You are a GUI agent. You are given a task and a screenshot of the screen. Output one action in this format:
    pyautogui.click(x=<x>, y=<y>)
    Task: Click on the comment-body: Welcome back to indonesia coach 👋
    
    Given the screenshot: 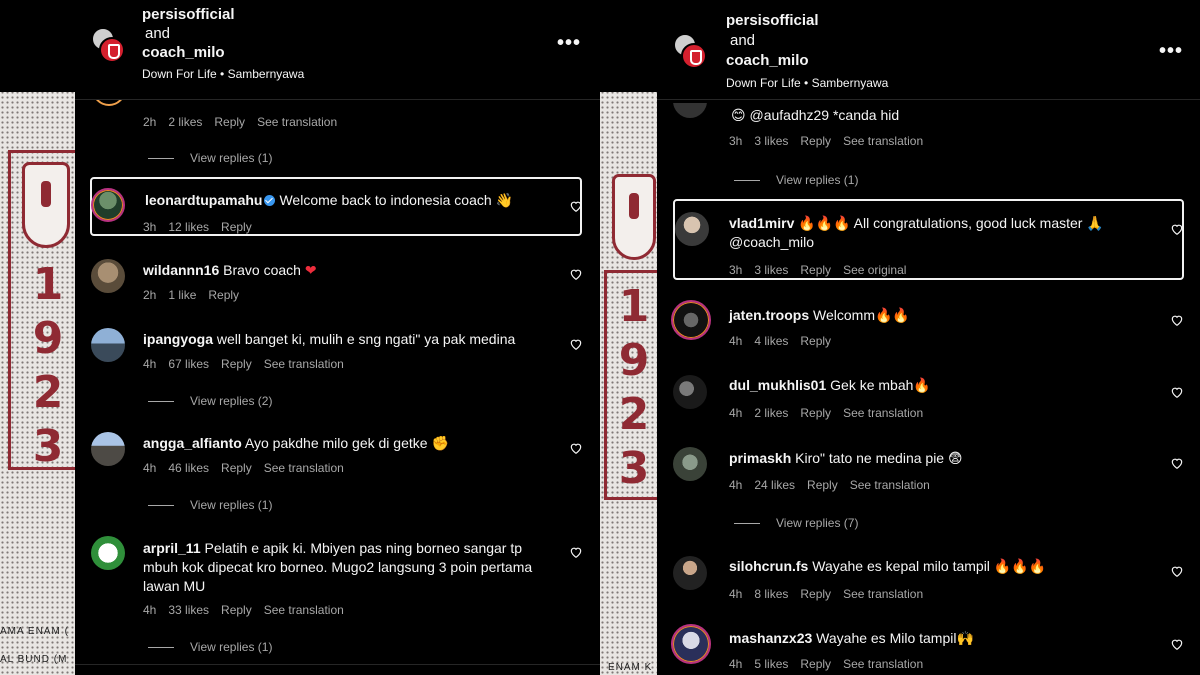 What is the action you would take?
    pyautogui.click(x=396, y=200)
    